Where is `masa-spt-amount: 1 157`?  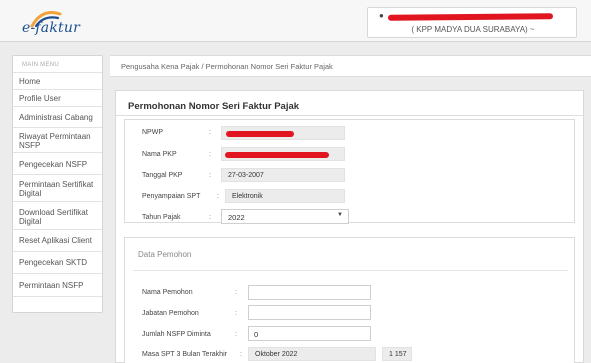
masa-spt-amount: 1 157 is located at coordinates (397, 354).